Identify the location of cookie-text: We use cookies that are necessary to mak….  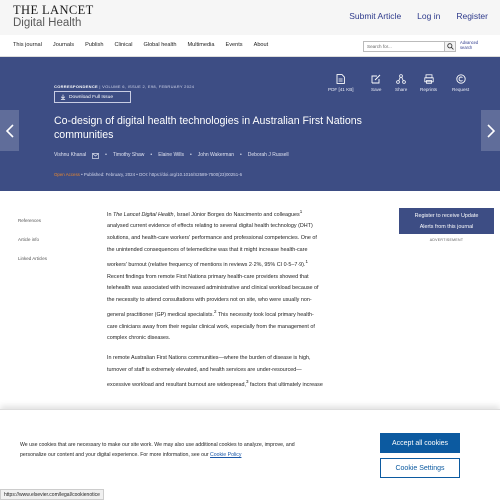
(157, 450).